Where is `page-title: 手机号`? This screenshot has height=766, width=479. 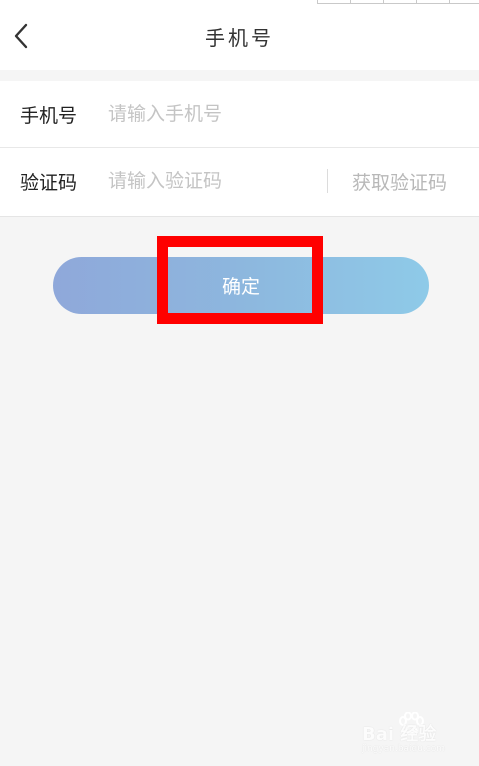 page-title: 手机号 is located at coordinates (239, 38).